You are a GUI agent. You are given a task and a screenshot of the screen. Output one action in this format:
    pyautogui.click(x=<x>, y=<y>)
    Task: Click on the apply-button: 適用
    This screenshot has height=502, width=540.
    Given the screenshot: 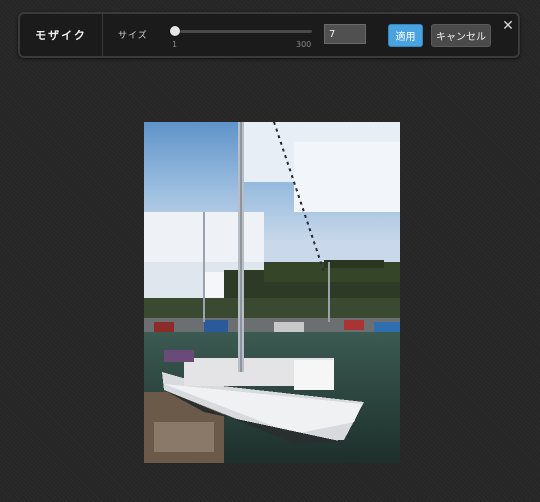 What is the action you would take?
    pyautogui.click(x=405, y=35)
    